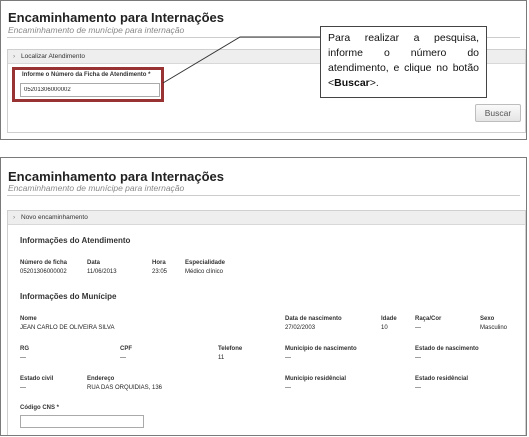 The image size is (529, 437). Describe the element at coordinates (159, 263) in the screenshot. I see `label-hora: Hora` at that location.